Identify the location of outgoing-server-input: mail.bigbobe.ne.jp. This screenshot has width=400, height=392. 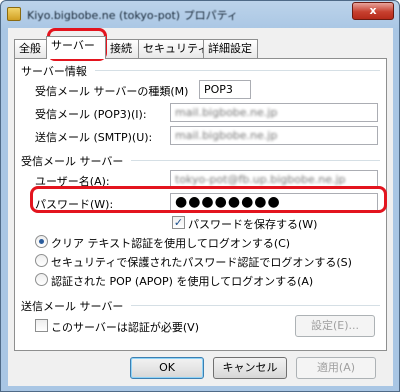
(274, 135).